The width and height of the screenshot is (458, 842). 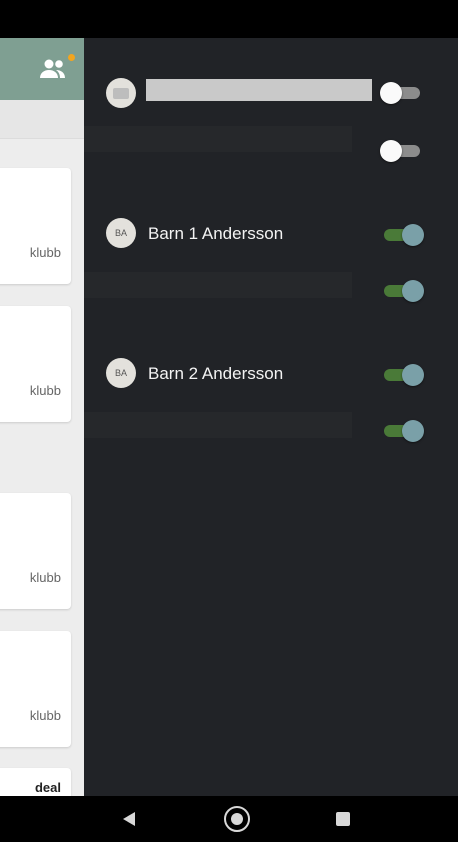 What do you see at coordinates (259, 90) in the screenshot?
I see `redacted-name` at bounding box center [259, 90].